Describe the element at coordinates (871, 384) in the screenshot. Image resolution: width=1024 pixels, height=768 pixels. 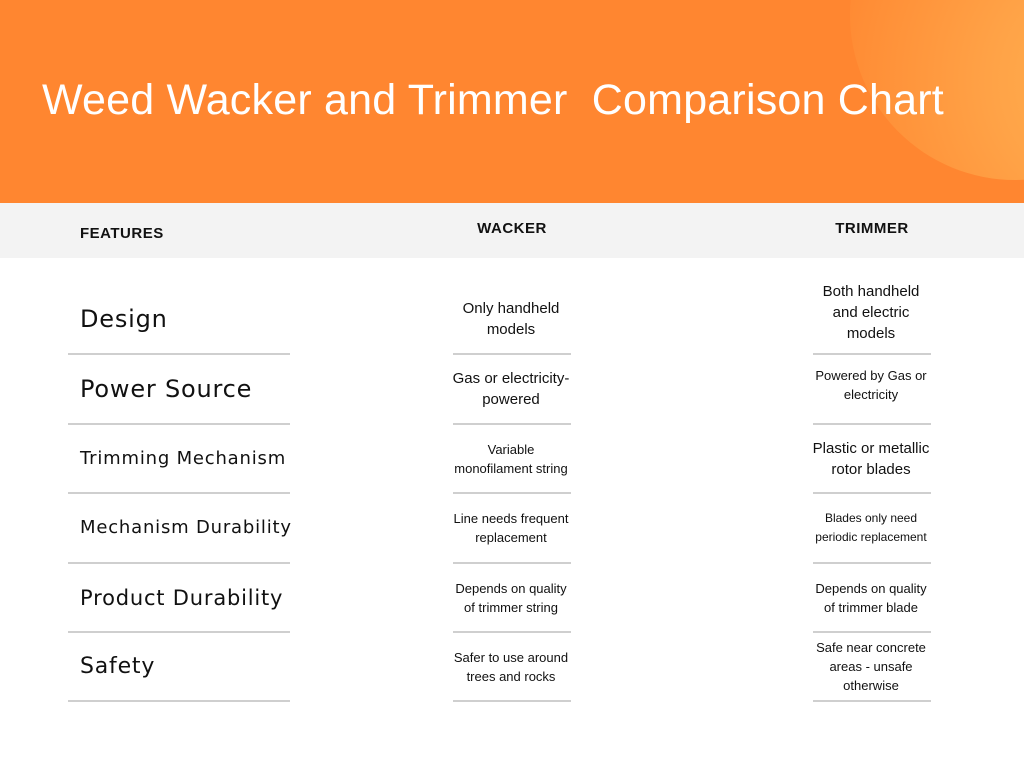
I see `trimmer-cell: Powered by Gas or electricity` at that location.